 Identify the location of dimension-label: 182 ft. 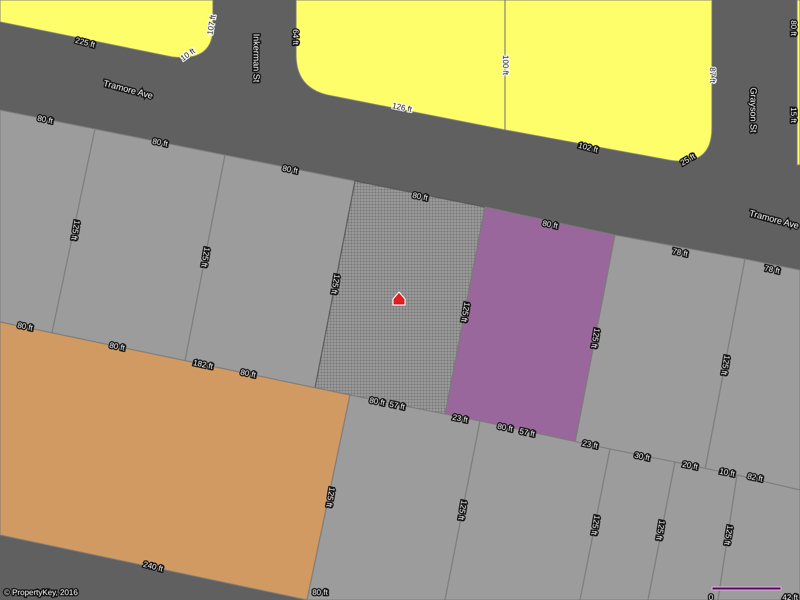
(203, 365).